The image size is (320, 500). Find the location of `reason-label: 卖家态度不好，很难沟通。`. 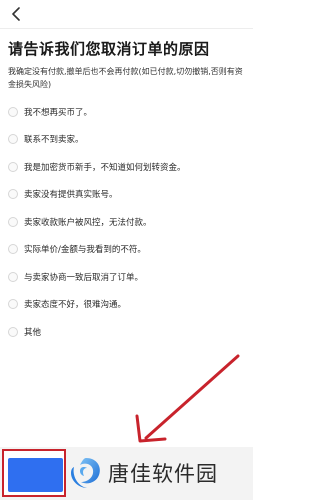

reason-label: 卖家态度不好，很难沟通。 is located at coordinates (75, 305).